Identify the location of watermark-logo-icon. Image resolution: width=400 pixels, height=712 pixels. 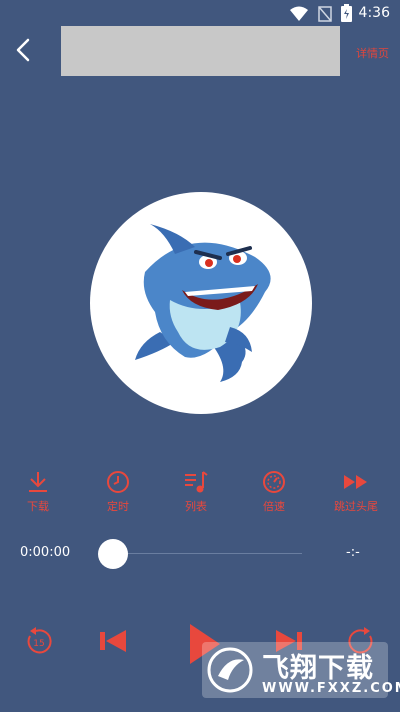
(230, 670).